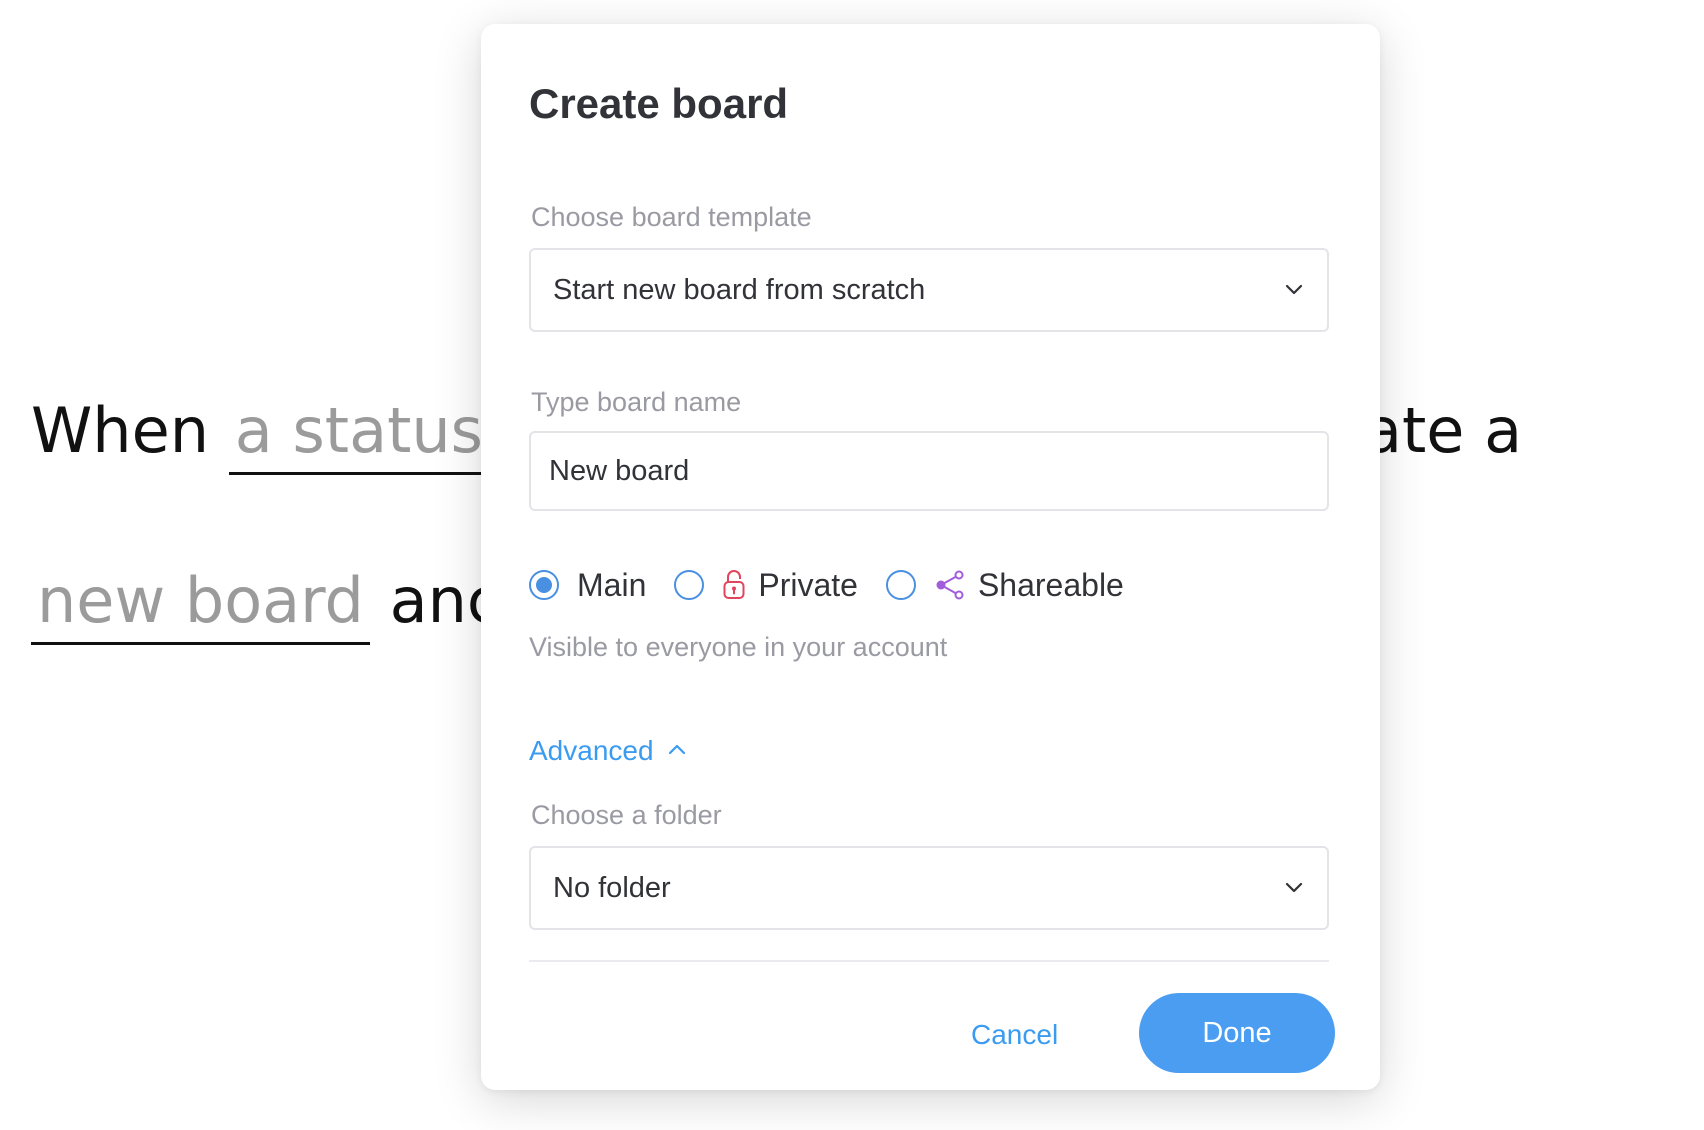 The height and width of the screenshot is (1130, 1704). I want to click on recipe-line-1-end: ate a, so click(1443, 430).